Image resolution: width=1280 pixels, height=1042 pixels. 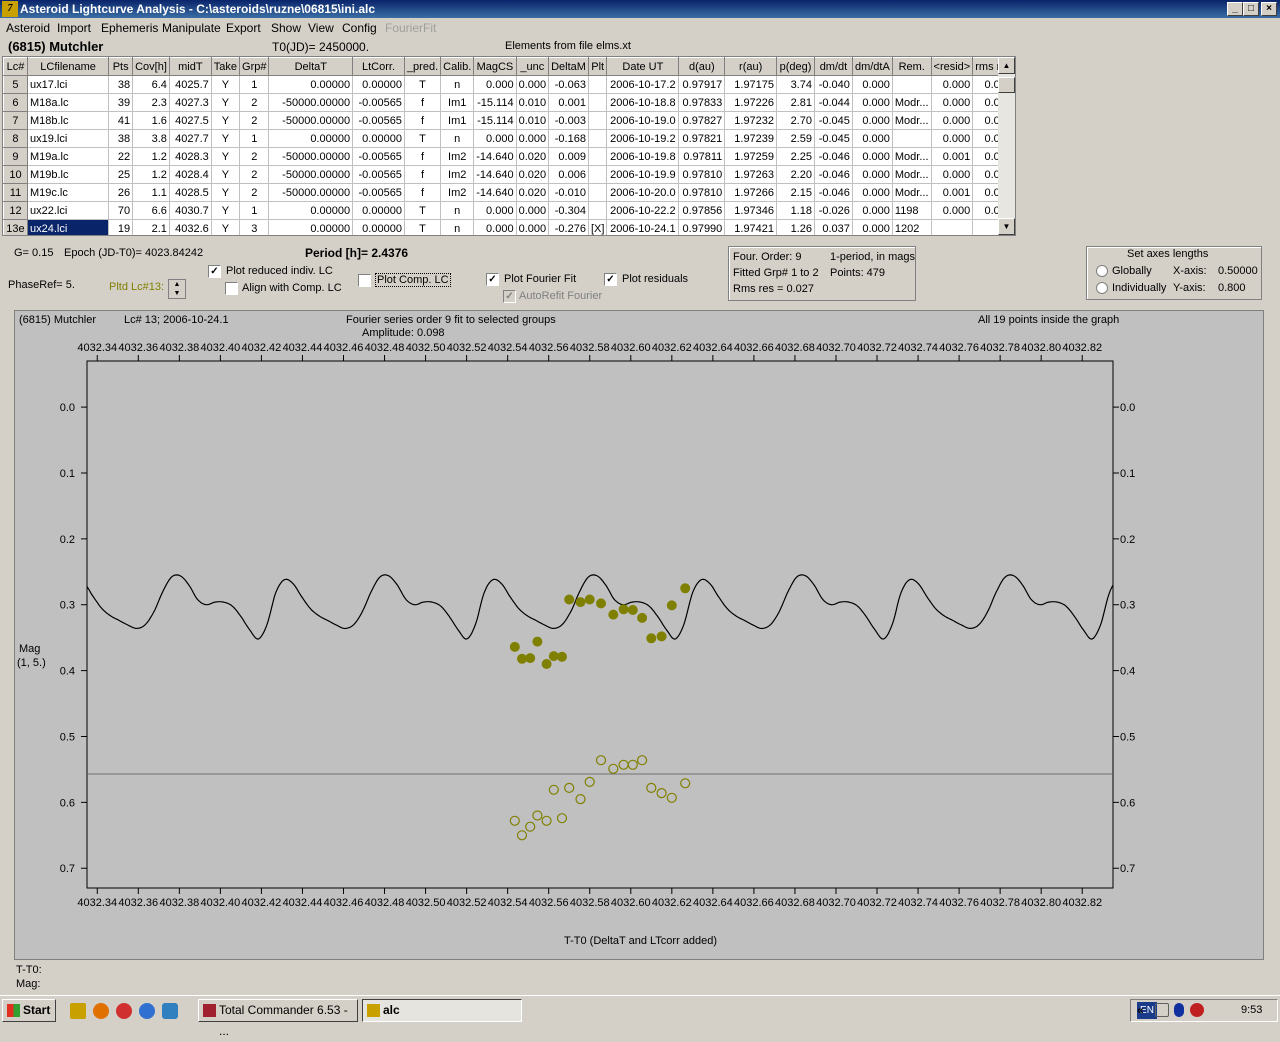 What do you see at coordinates (68, 66) in the screenshot?
I see `column-header: LCfilename` at bounding box center [68, 66].